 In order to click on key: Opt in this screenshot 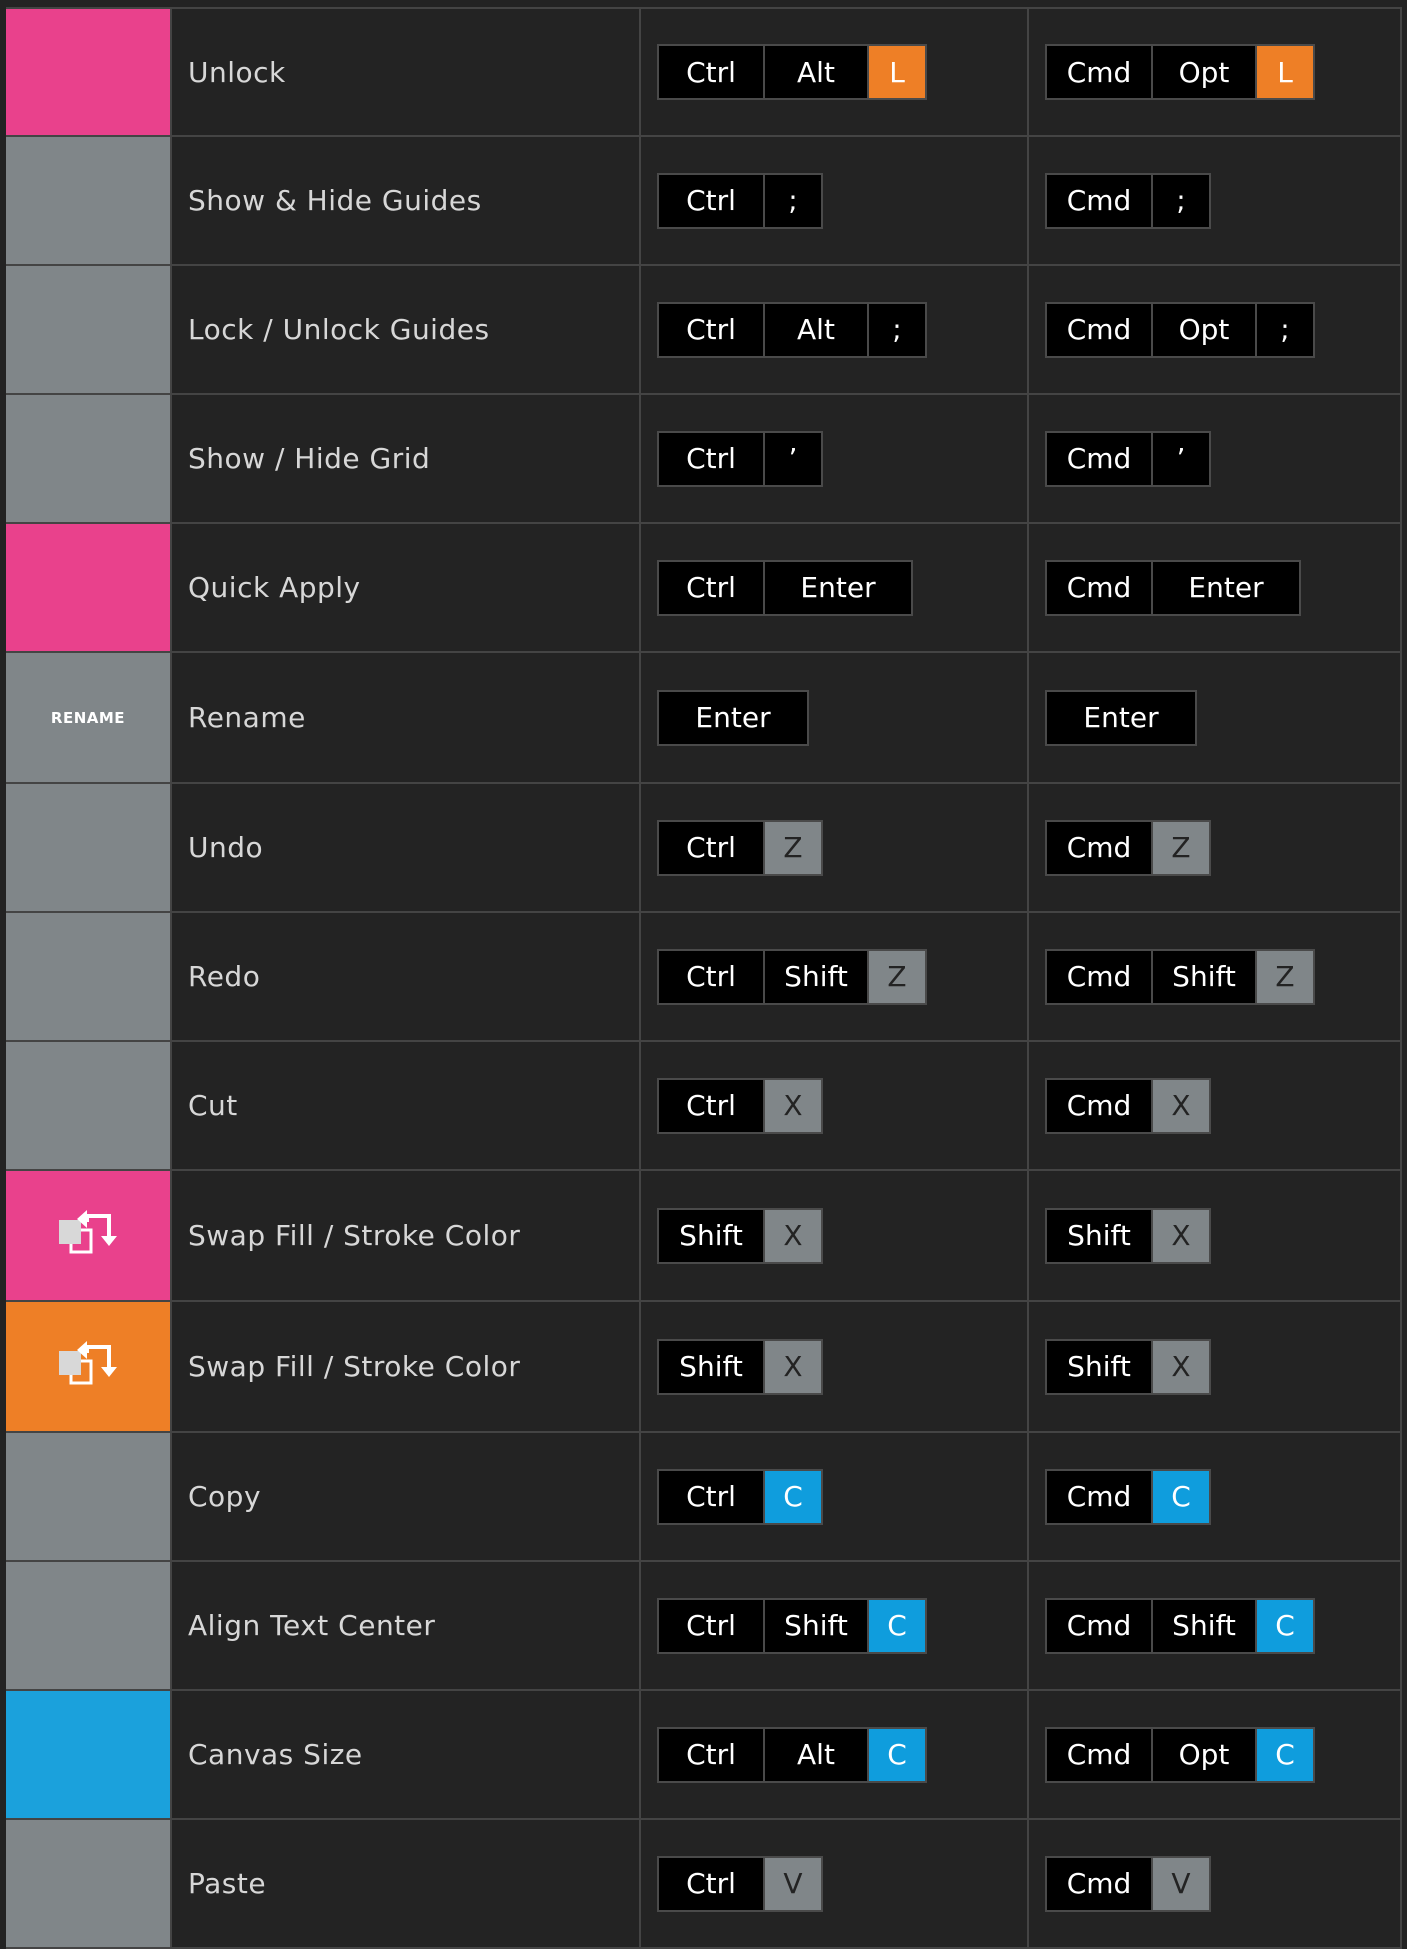, I will do `click(1203, 72)`.